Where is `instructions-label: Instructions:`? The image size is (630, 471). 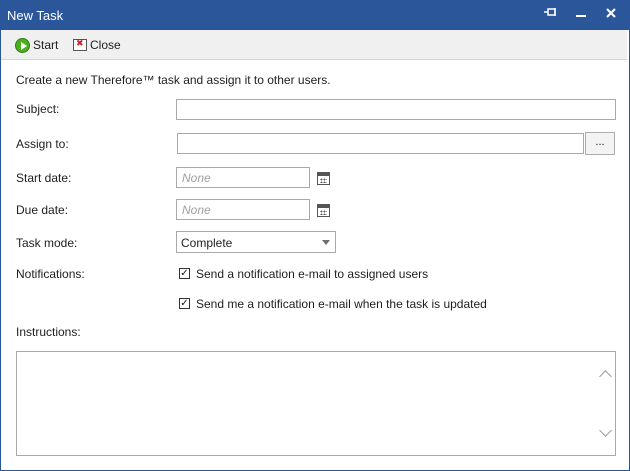 instructions-label: Instructions: is located at coordinates (48, 332).